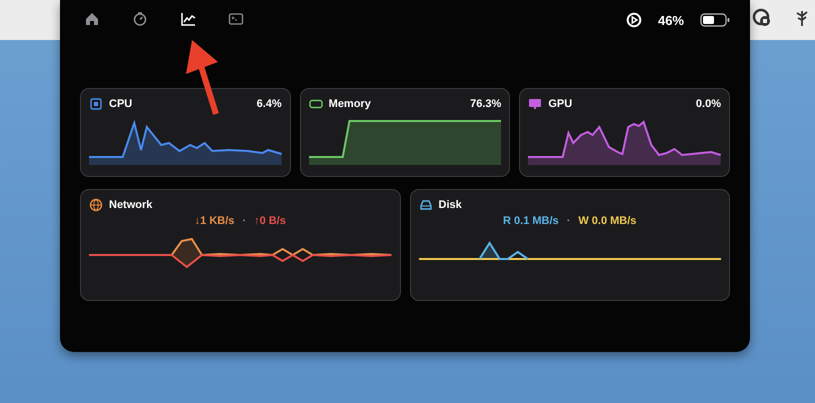 The image size is (815, 403). What do you see at coordinates (489, 251) in the screenshot?
I see `read-area` at bounding box center [489, 251].